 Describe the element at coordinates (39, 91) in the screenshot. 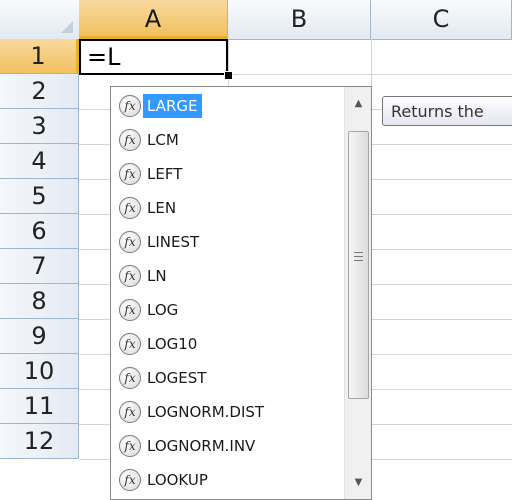

I see `row-header-2: 2` at that location.